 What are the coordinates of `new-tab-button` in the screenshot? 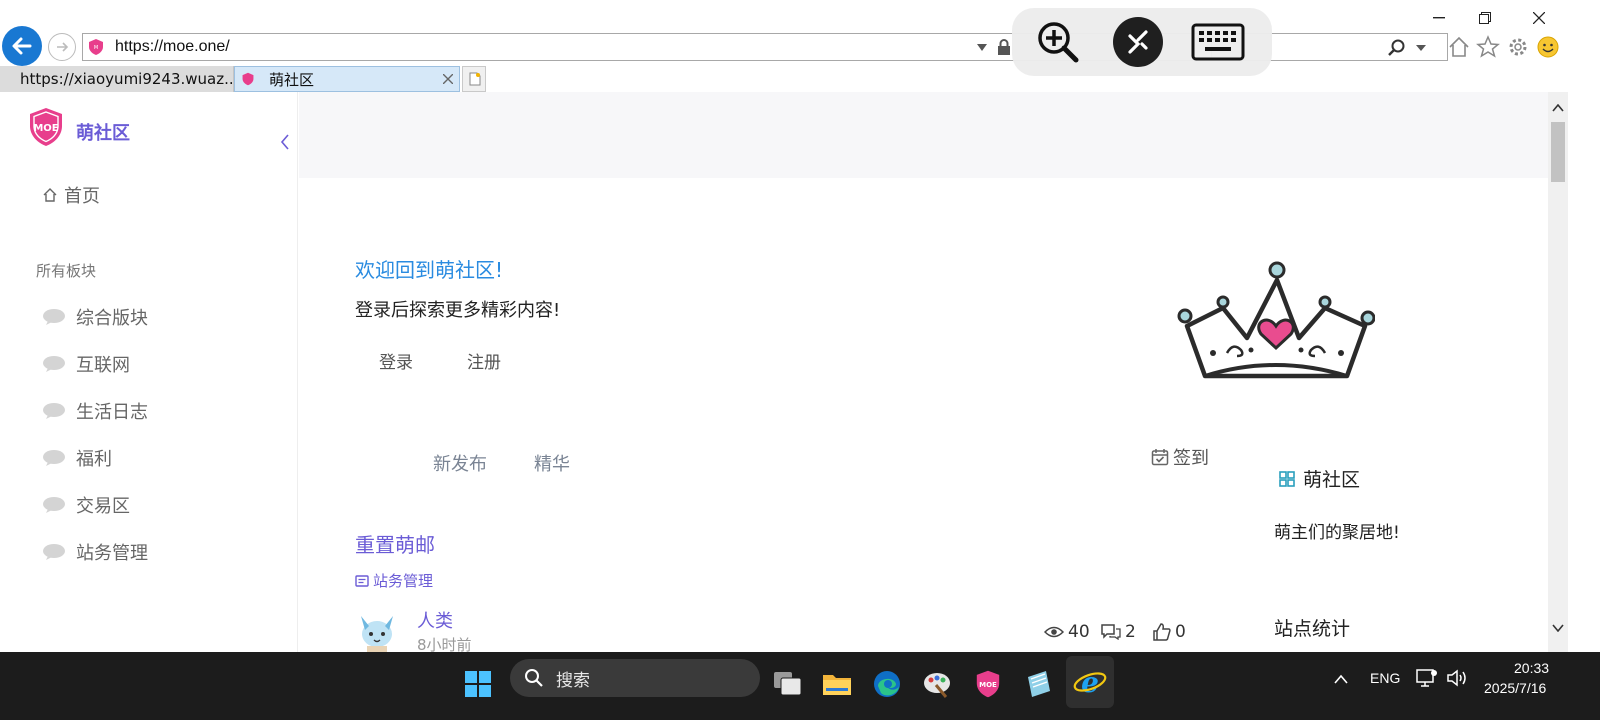 It's located at (474, 79).